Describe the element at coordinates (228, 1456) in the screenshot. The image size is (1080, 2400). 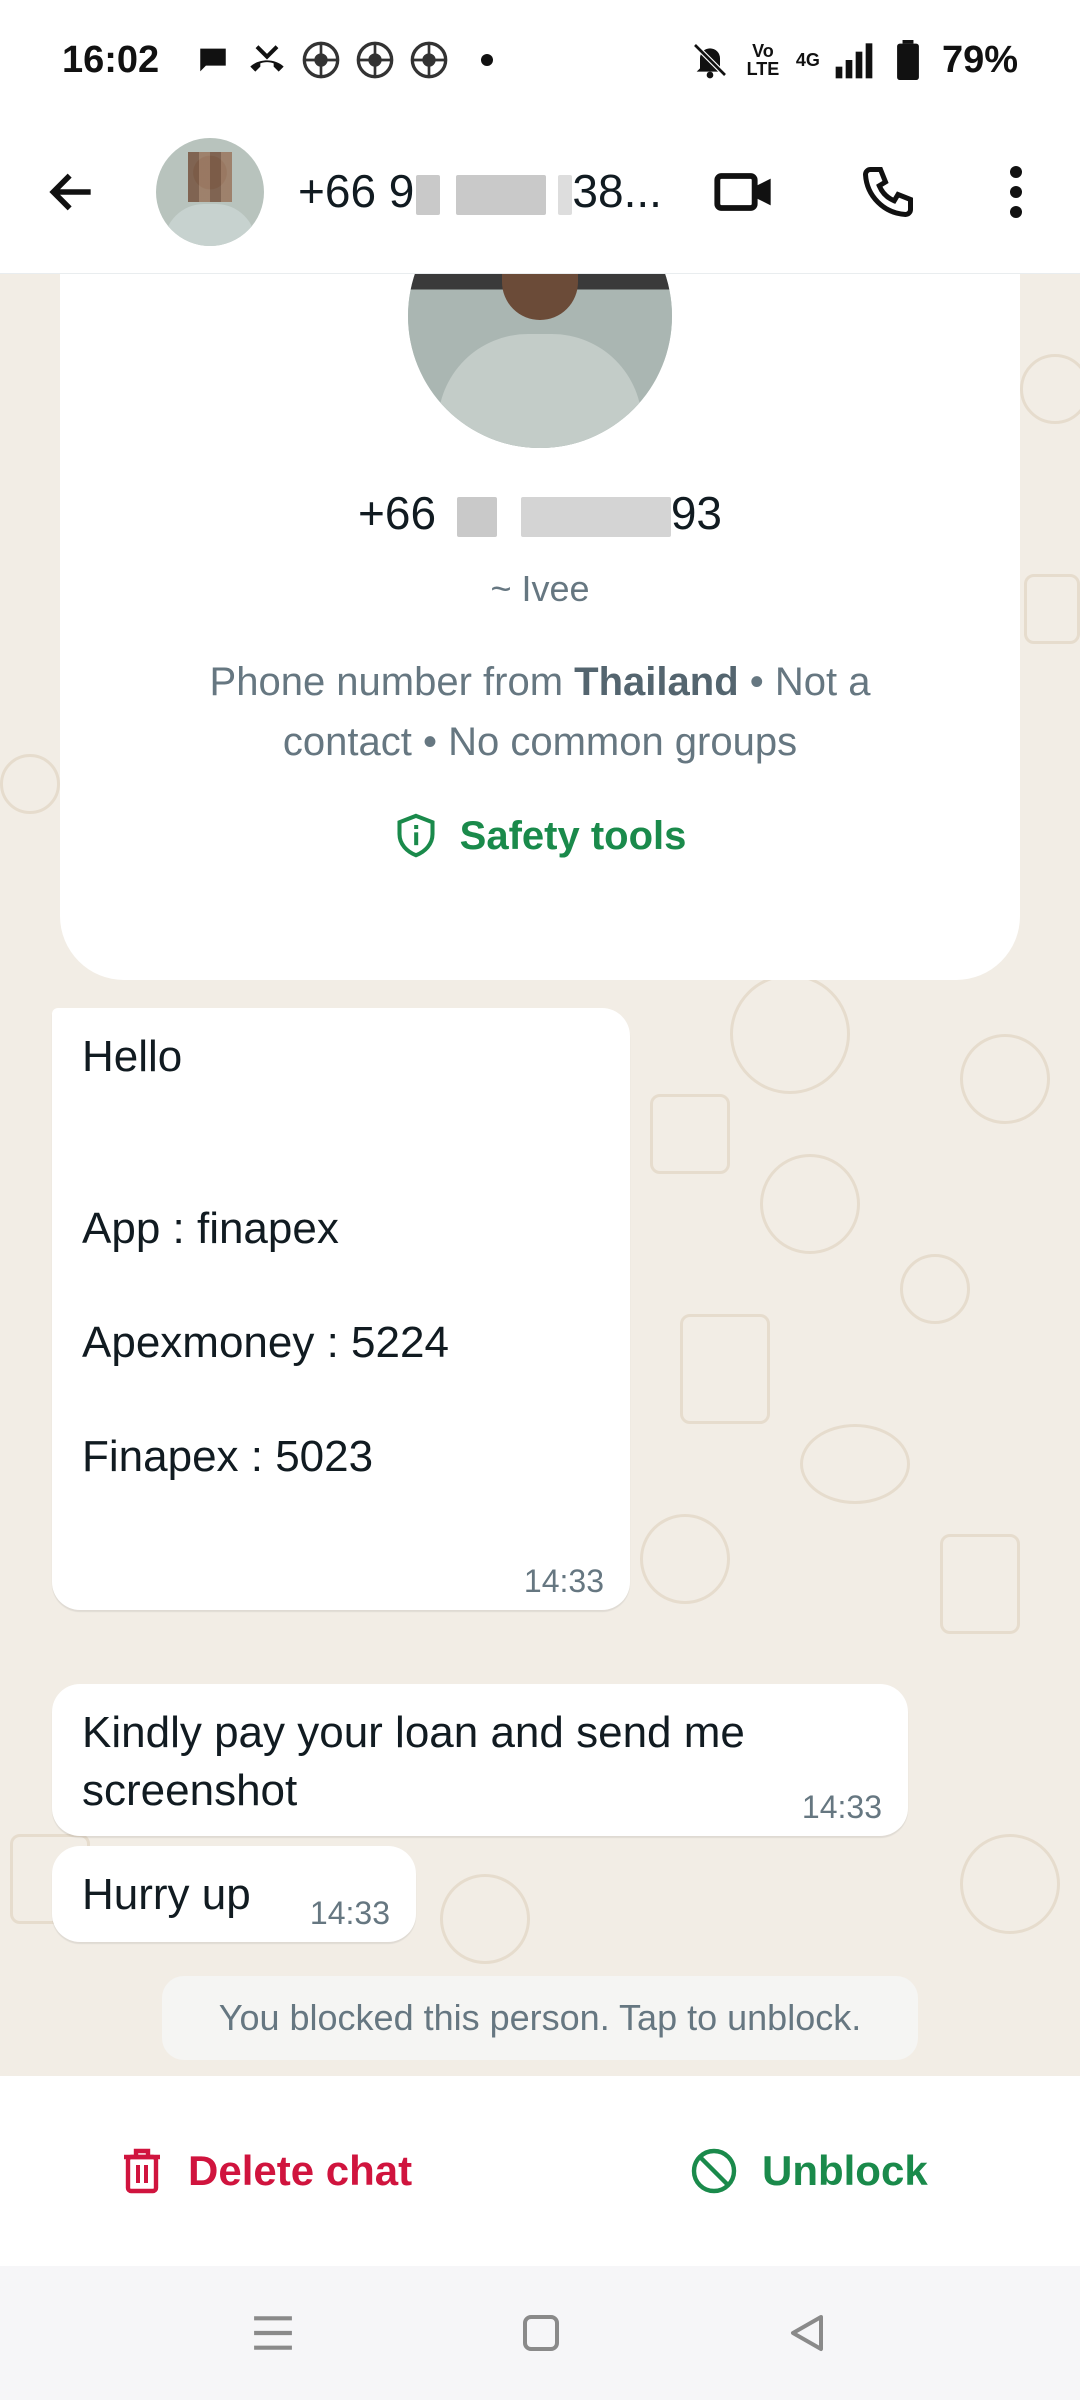
I see `message-text-line: Finapex : 5023` at that location.